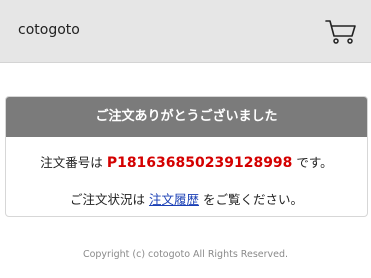 The width and height of the screenshot is (371, 278). I want to click on order-history-link: 注文履歴, so click(174, 199).